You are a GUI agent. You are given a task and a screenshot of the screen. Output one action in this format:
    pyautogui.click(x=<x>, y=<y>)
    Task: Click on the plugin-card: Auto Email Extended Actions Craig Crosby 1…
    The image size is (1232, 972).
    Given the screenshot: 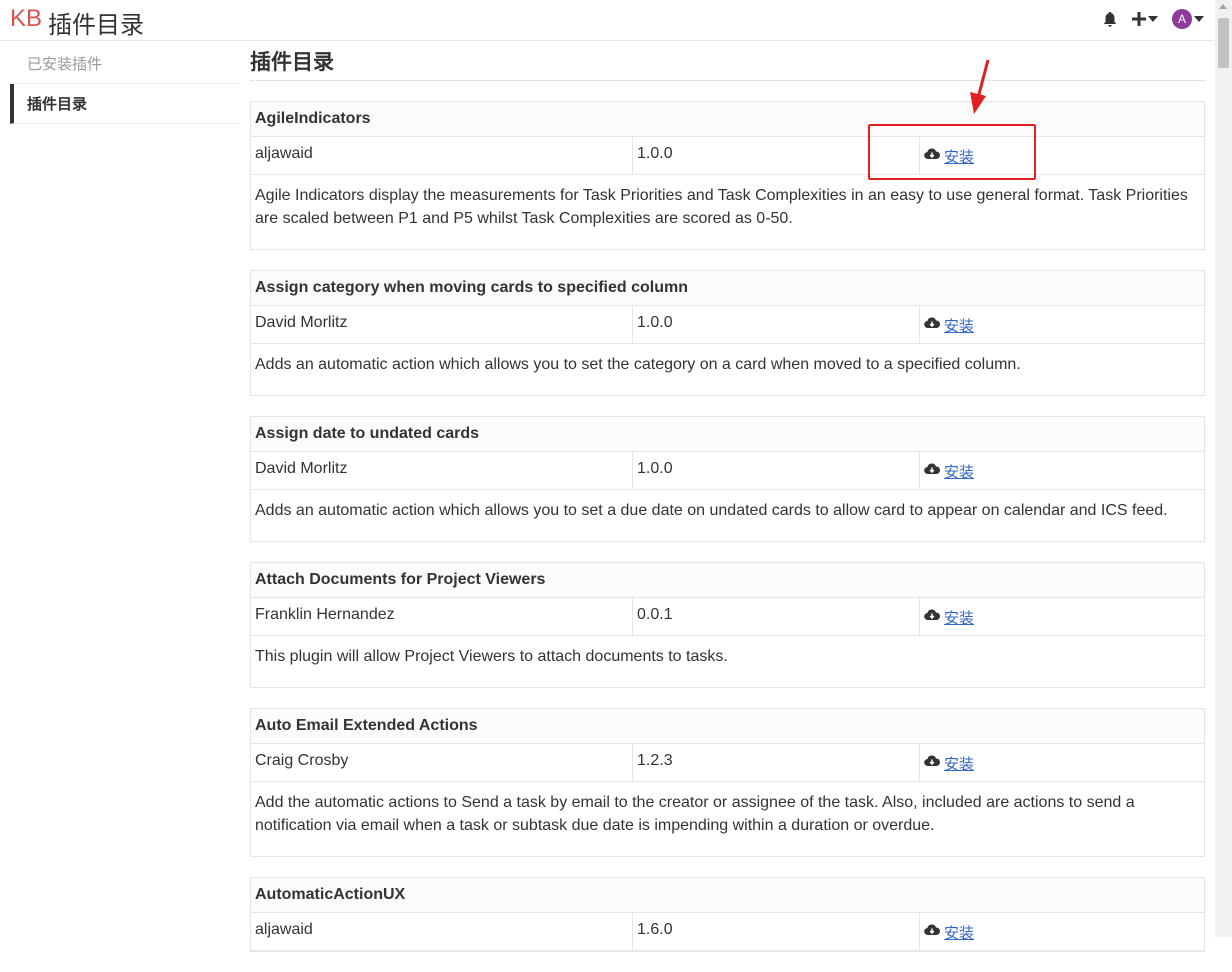 What is the action you would take?
    pyautogui.click(x=727, y=782)
    